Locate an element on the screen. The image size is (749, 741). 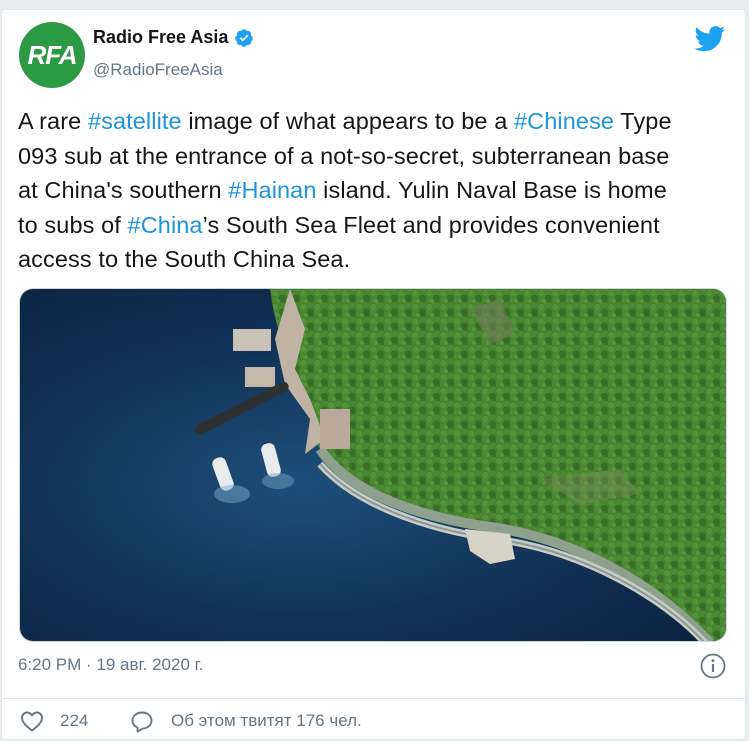
tweet-text-segment: at China's southern is located at coordinates (123, 190).